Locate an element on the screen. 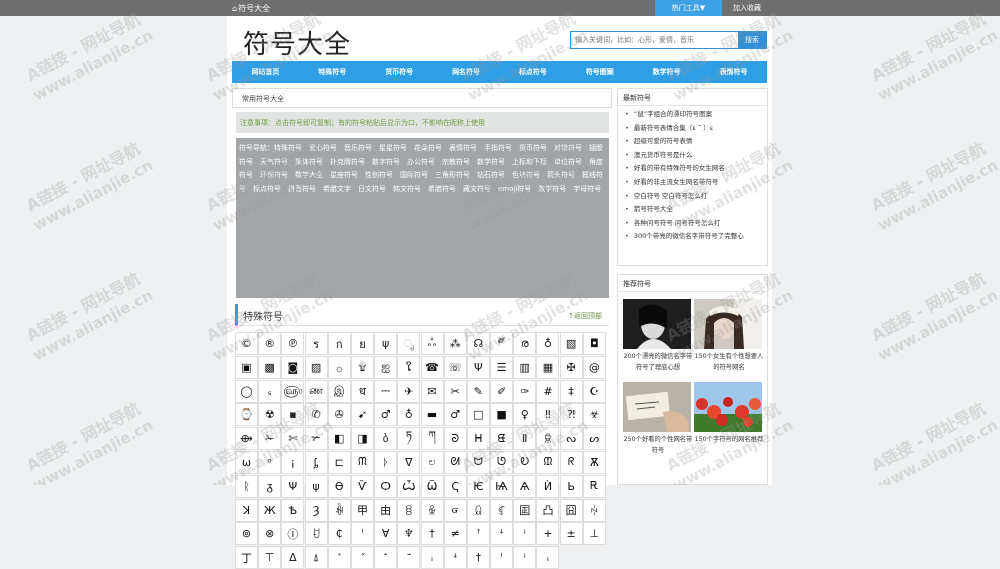 Image resolution: width=1000 pixels, height=569 pixels. search-input is located at coordinates (655, 40).